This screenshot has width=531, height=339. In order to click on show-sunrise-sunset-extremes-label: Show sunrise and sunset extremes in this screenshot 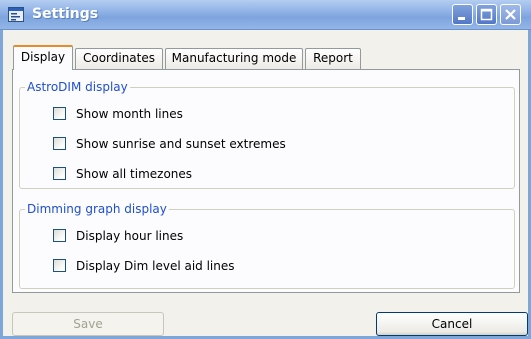, I will do `click(181, 144)`.